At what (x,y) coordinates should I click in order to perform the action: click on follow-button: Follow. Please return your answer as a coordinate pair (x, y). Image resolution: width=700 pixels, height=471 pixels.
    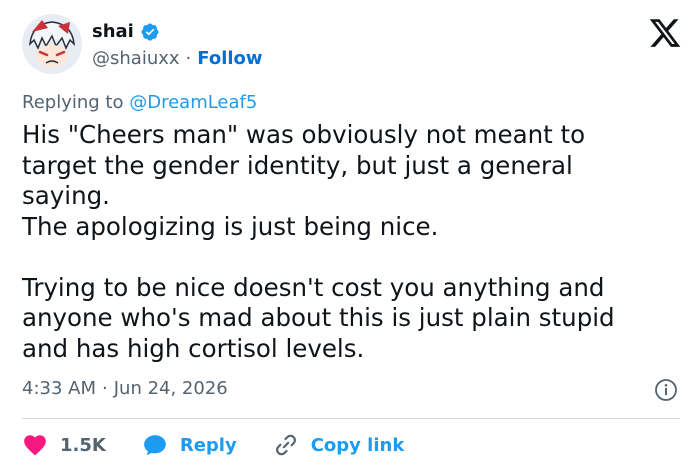
    Looking at the image, I should click on (229, 58).